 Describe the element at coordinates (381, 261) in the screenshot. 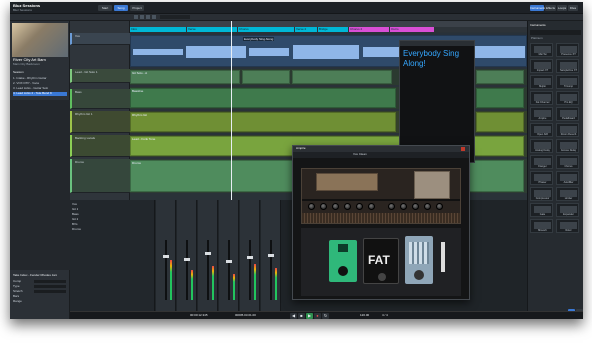

I see `fat-pedal: FAT` at that location.